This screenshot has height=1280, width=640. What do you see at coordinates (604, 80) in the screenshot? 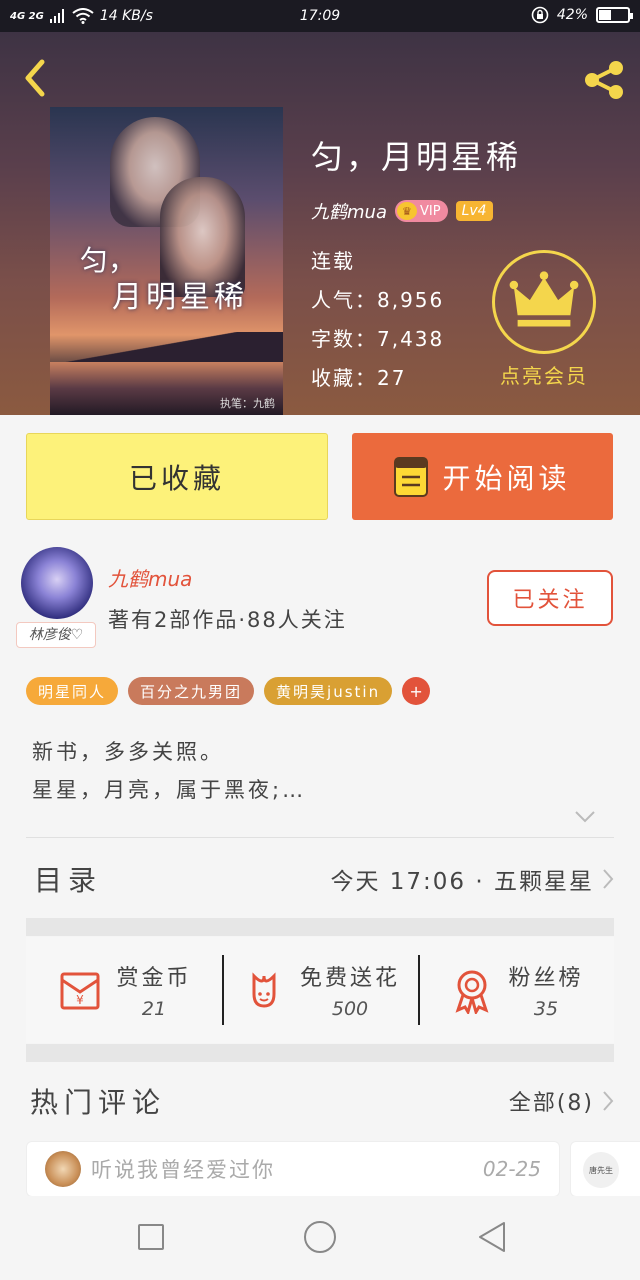
I see `share-icon` at bounding box center [604, 80].